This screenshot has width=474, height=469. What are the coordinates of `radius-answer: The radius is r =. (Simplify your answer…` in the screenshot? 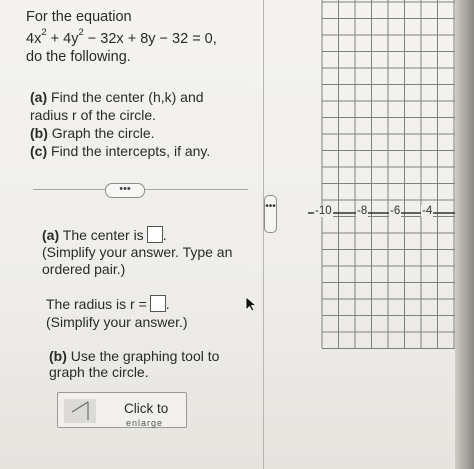 It's located at (117, 313).